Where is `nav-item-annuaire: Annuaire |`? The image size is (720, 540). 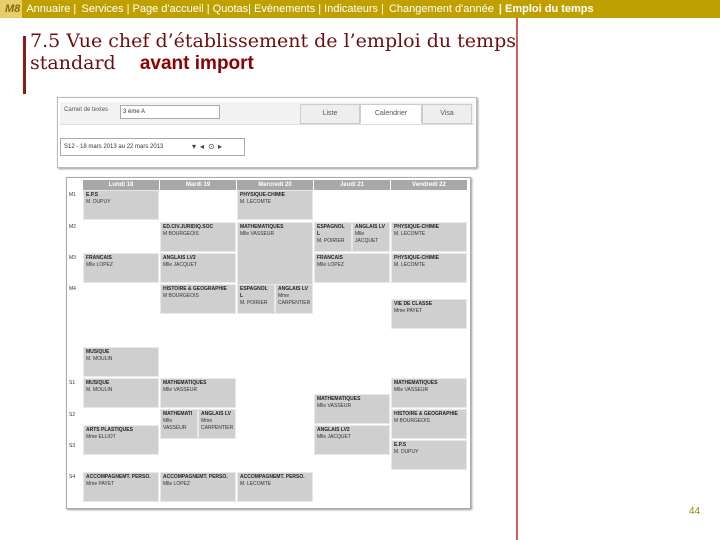 nav-item-annuaire: Annuaire | is located at coordinates (51, 9).